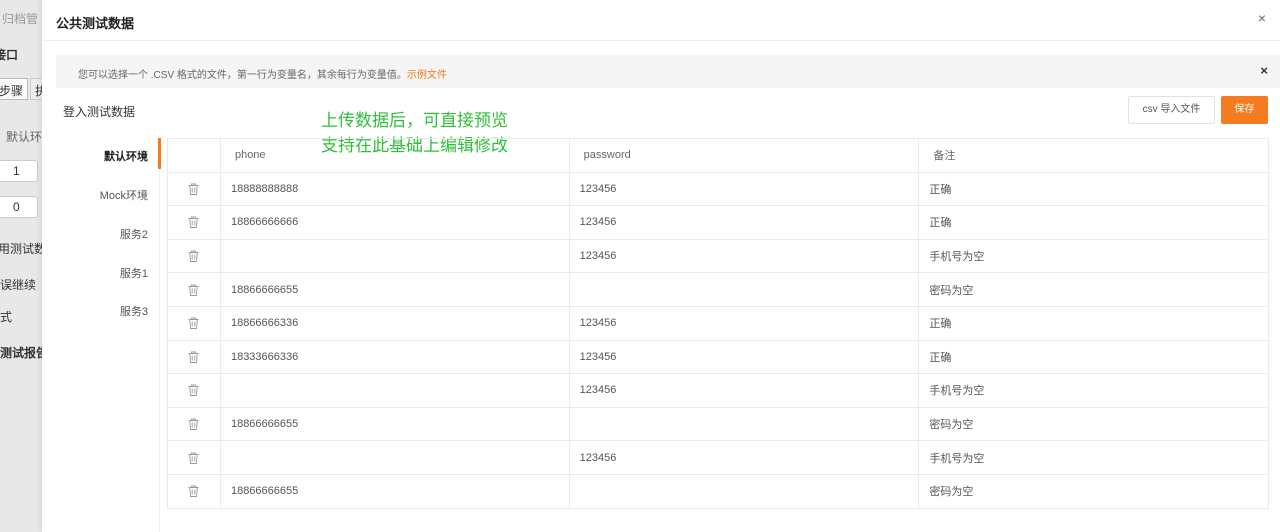  What do you see at coordinates (19, 207) in the screenshot?
I see `value-input-2: 0` at bounding box center [19, 207].